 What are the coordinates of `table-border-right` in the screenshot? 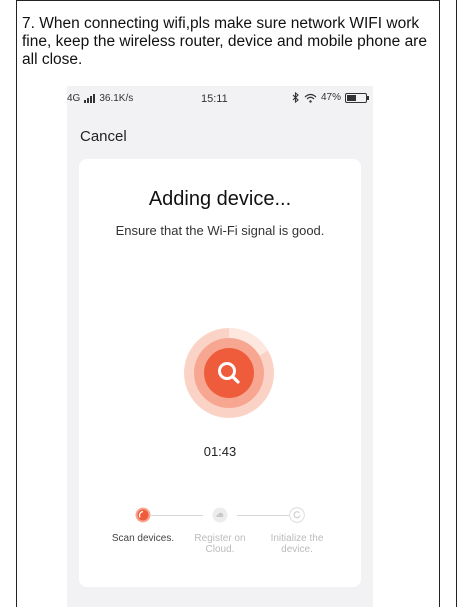 It's located at (439, 303).